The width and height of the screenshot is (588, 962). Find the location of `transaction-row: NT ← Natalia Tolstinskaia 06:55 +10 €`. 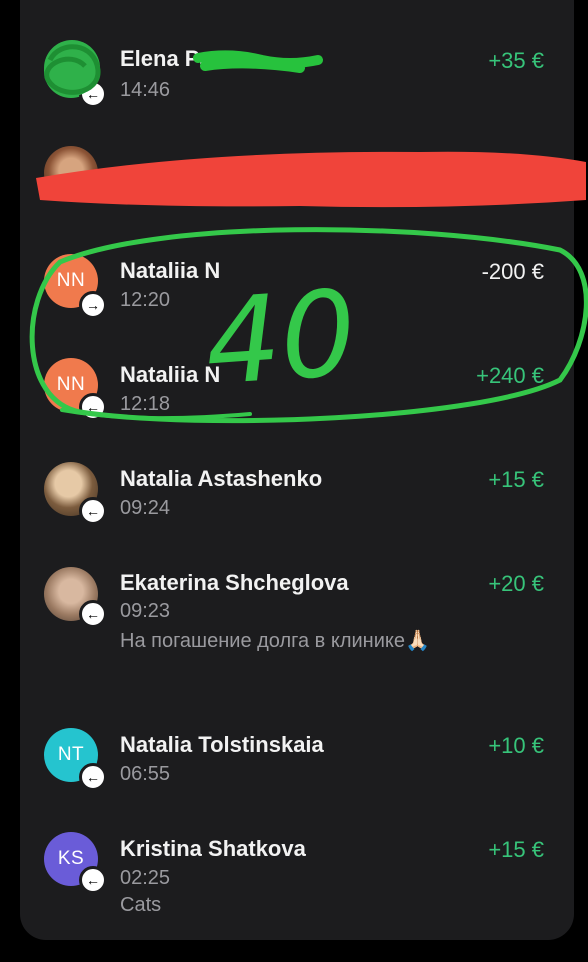

transaction-row: NT ← Natalia Tolstinskaia 06:55 +10 € is located at coordinates (297, 760).